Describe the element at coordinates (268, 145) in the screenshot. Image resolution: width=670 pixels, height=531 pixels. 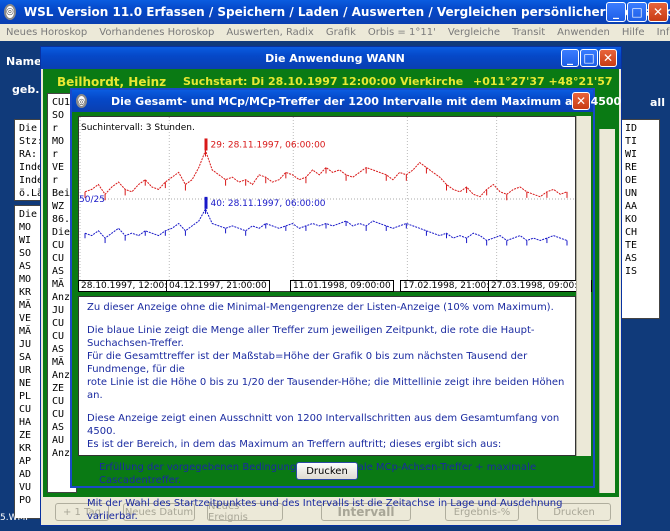
I see `red-peak-annotation: 29: 28.11.1997, 06:00:00` at that location.